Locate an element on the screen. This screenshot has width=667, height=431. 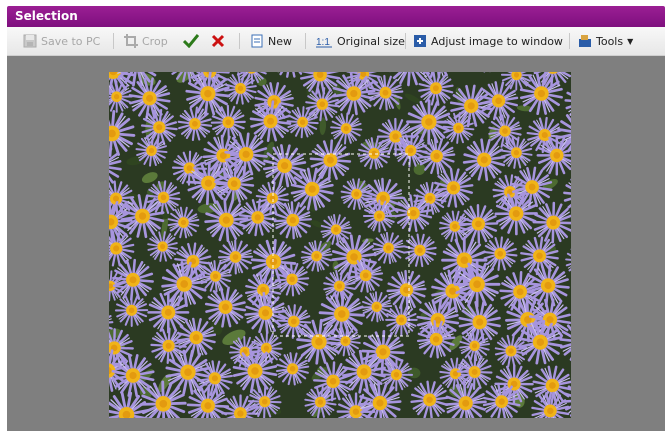
floppy-disk-icon is located at coordinates (30, 41).